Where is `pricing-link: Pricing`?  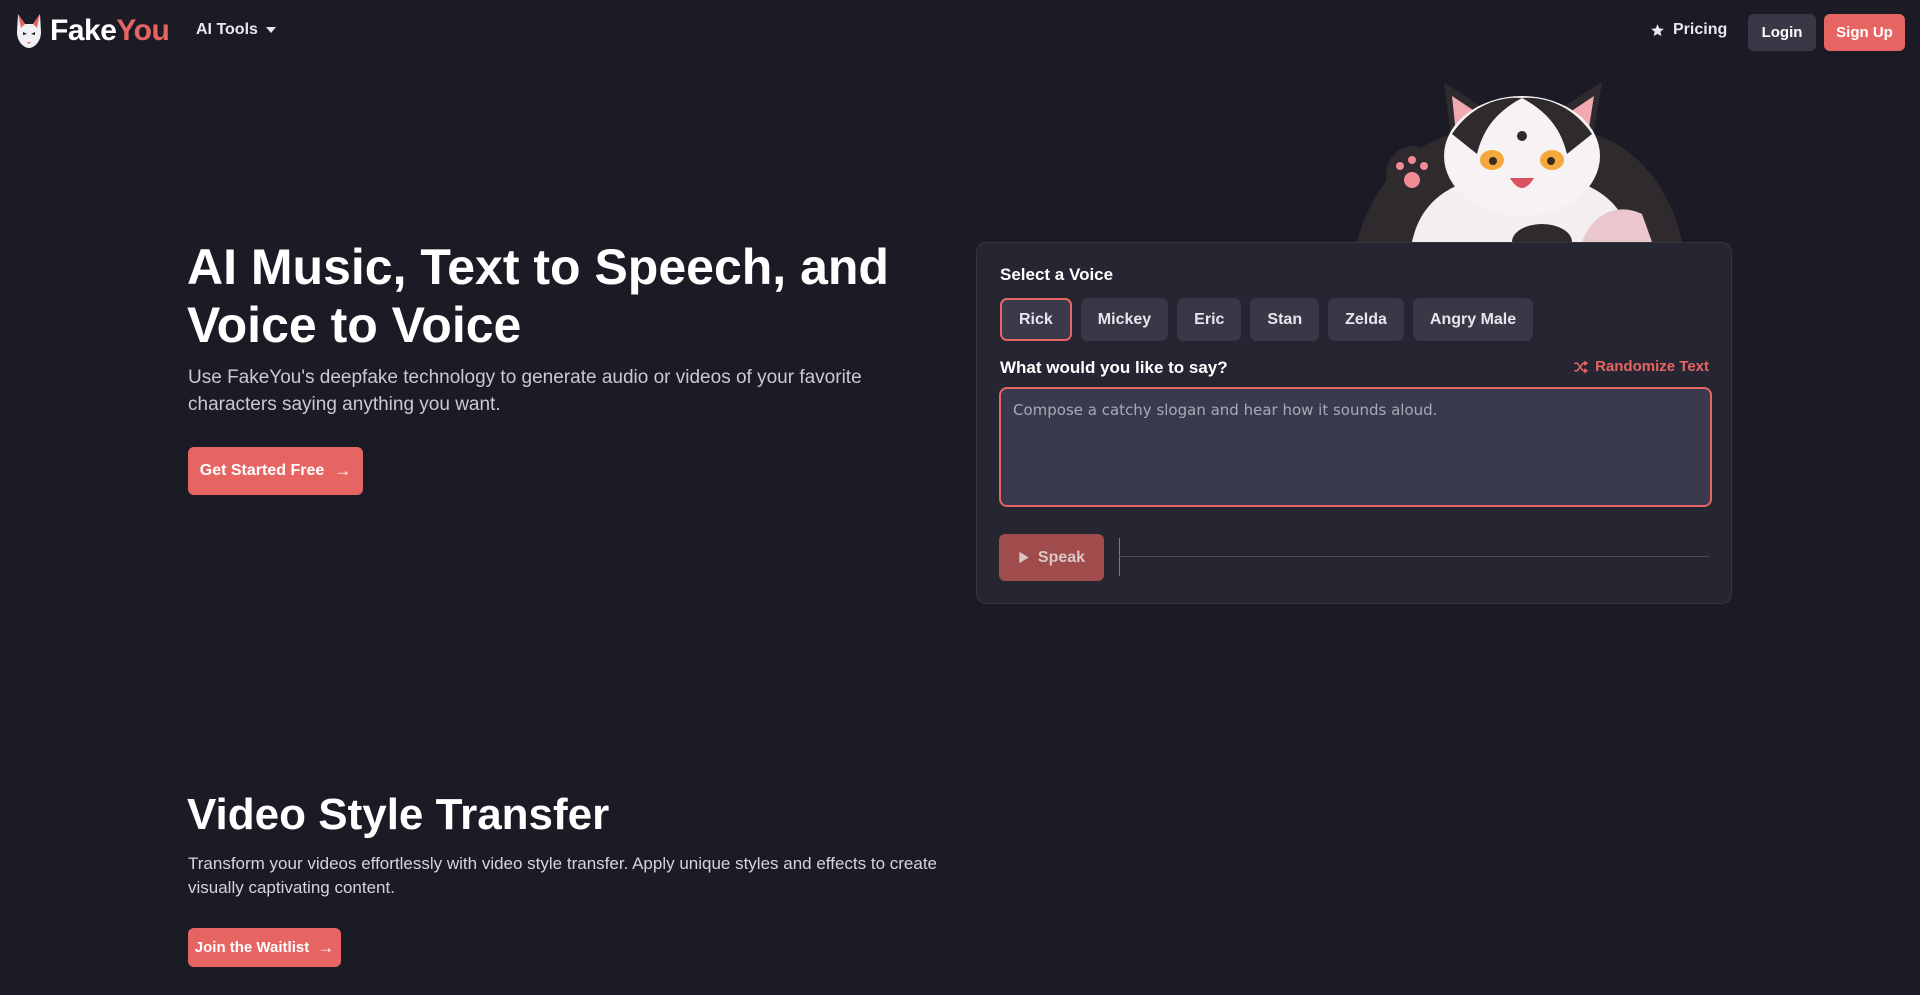 pricing-link: Pricing is located at coordinates (1688, 30).